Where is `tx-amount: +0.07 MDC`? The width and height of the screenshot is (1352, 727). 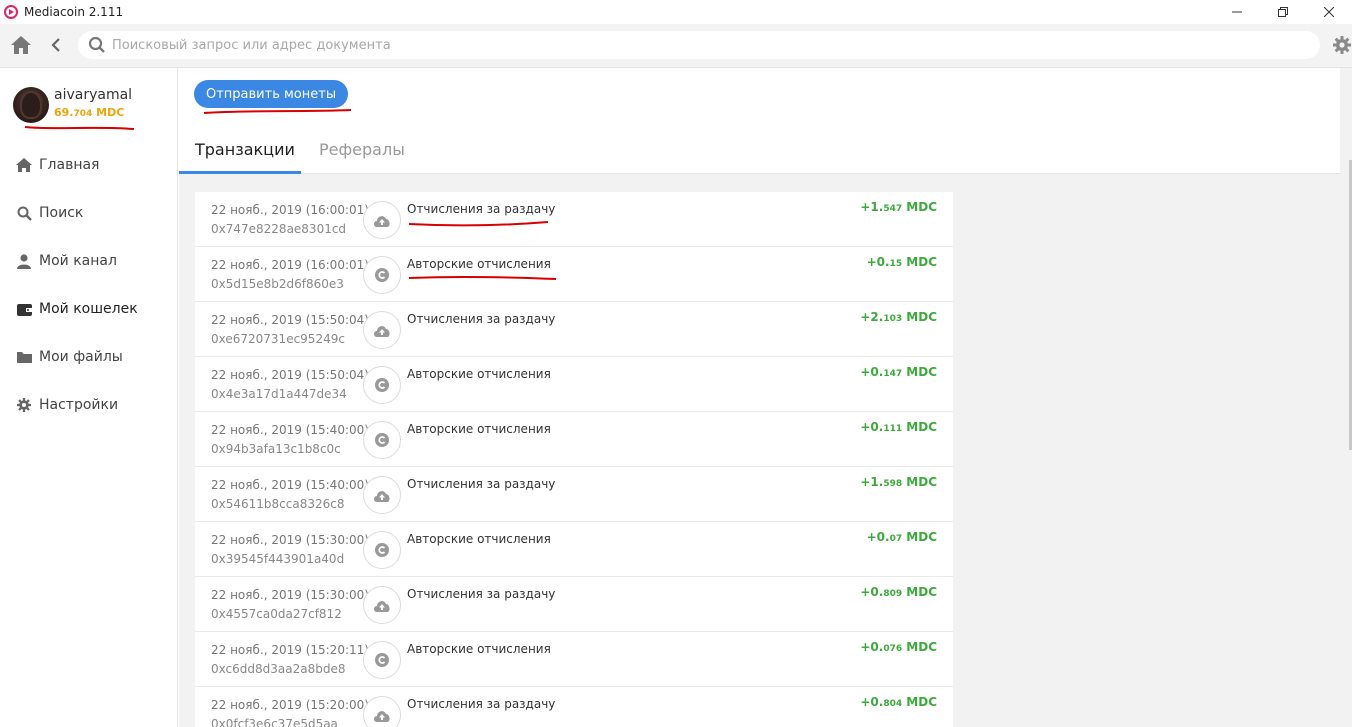 tx-amount: +0.07 MDC is located at coordinates (902, 537).